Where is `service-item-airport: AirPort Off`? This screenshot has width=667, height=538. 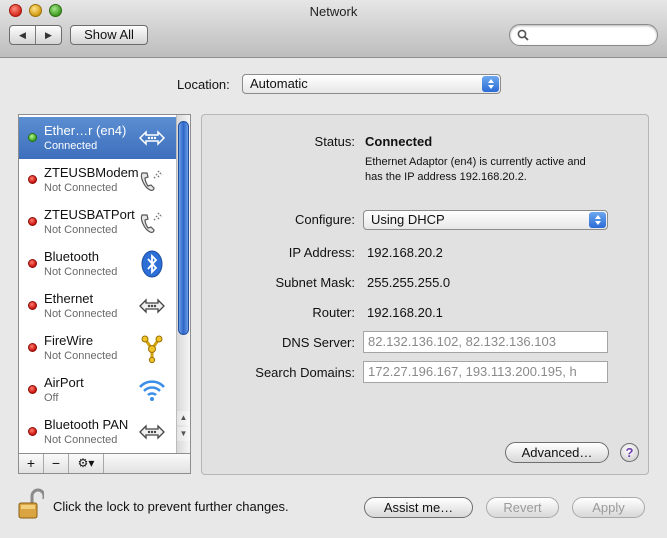 service-item-airport: AirPort Off is located at coordinates (97, 390).